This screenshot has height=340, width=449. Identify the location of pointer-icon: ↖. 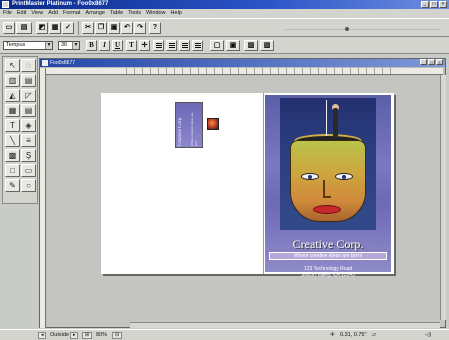
(12, 65).